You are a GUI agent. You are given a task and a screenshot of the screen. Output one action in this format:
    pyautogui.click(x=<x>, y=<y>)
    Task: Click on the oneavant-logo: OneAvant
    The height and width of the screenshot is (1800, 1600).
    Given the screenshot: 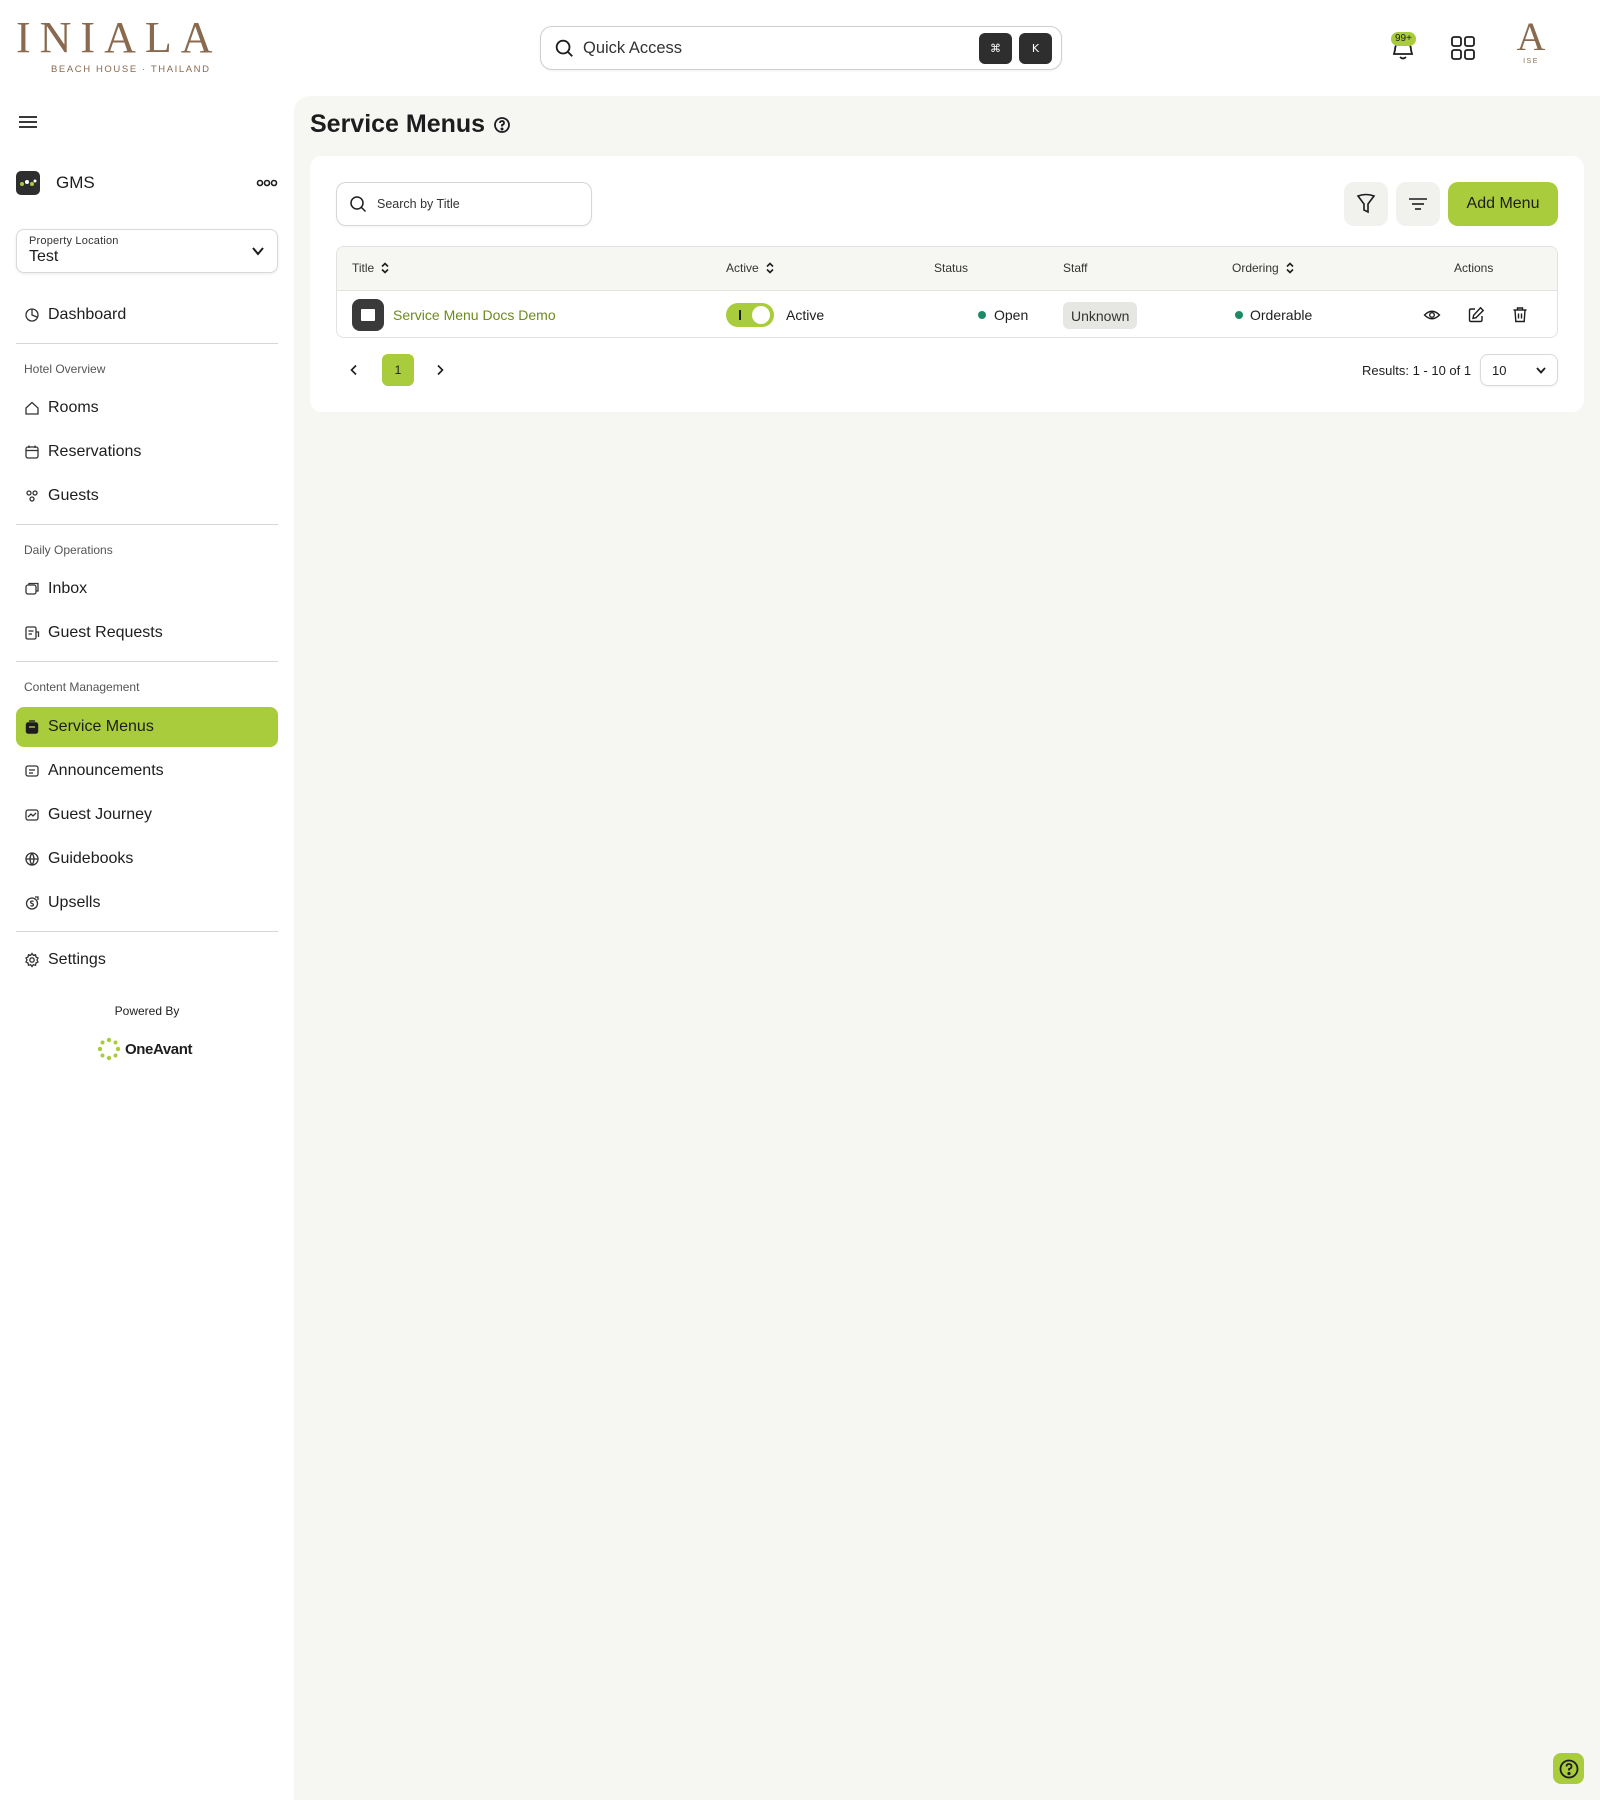 What is the action you would take?
    pyautogui.click(x=152, y=1049)
    